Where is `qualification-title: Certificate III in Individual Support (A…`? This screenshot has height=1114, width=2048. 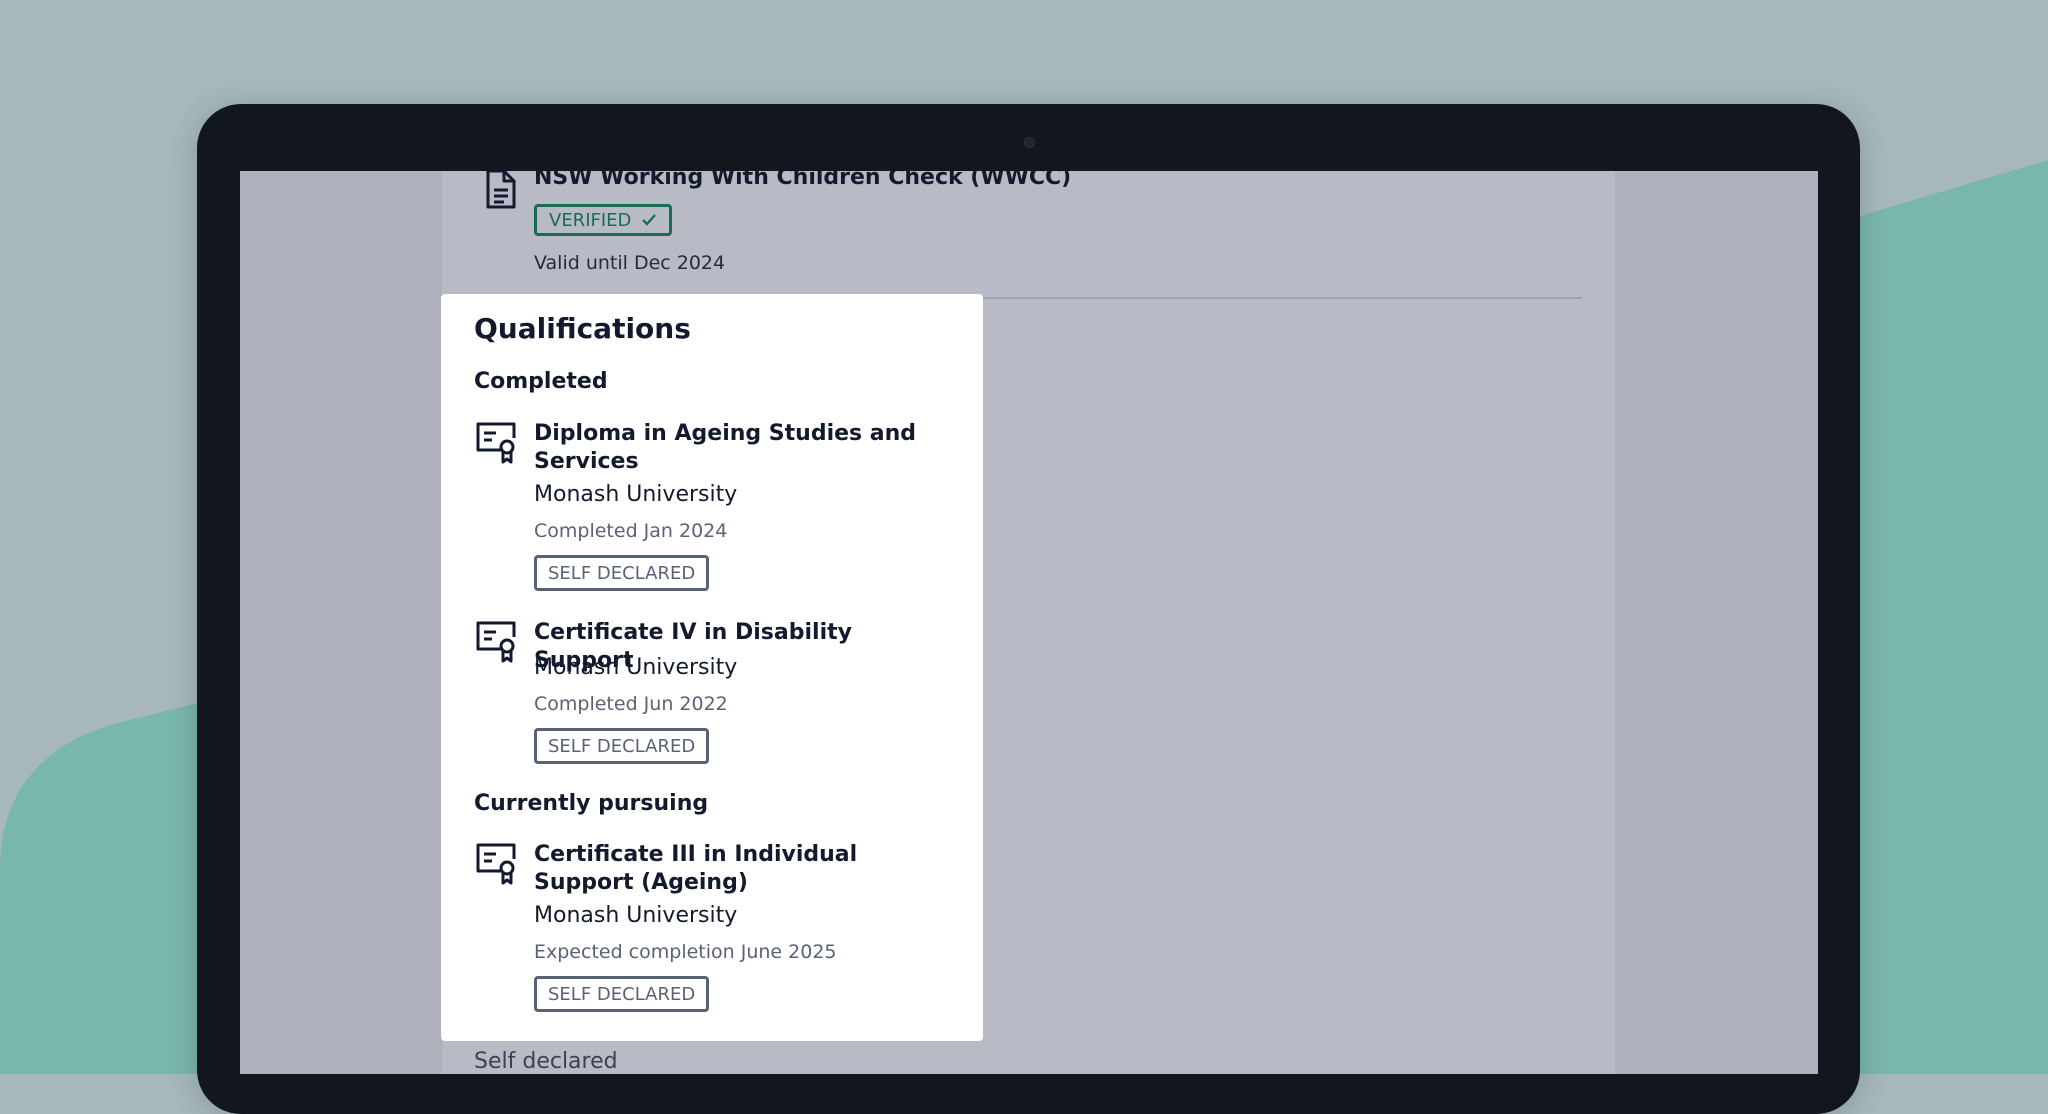
qualification-title: Certificate III in Individual Support (A… is located at coordinates (696, 868).